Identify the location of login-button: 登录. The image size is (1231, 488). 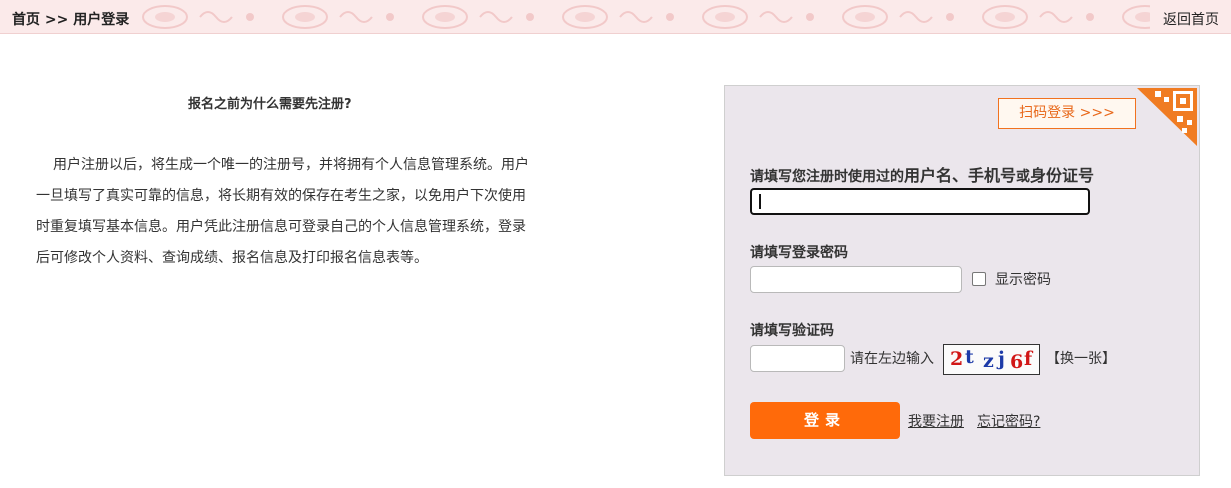
(825, 420).